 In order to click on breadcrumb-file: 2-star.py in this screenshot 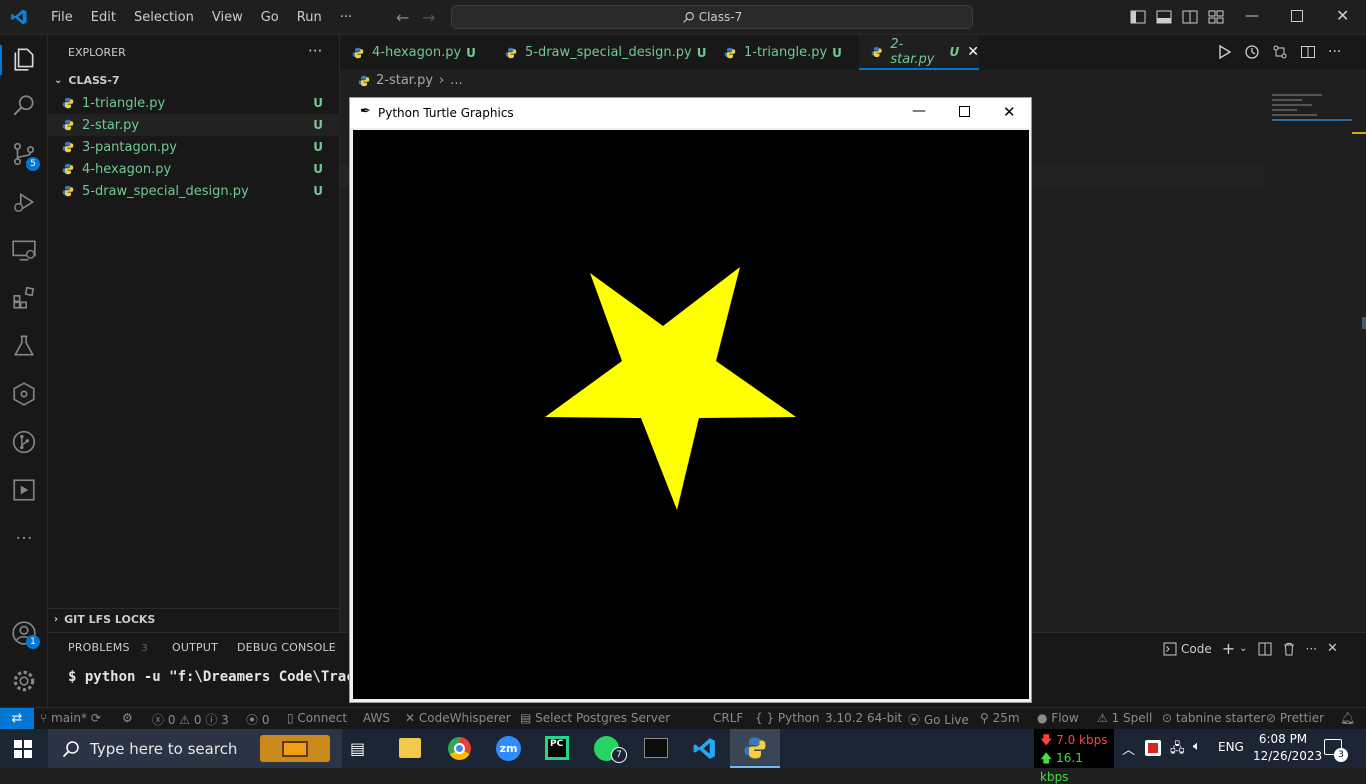, I will do `click(404, 80)`.